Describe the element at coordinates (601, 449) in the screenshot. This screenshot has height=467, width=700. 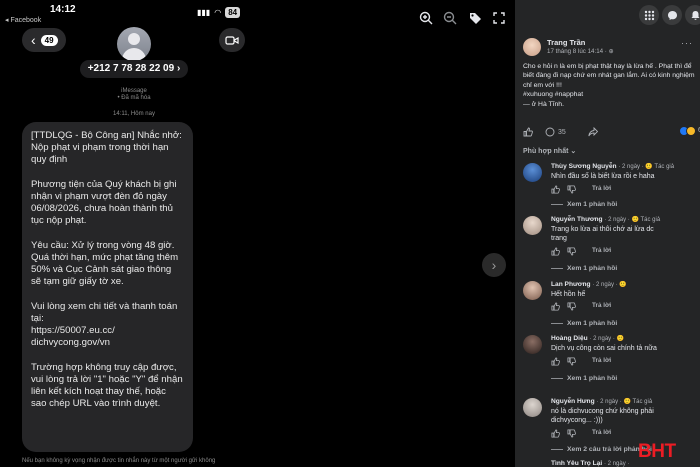
I see `view-replies-link: Xem 2 câu trả lời phản hồi` at that location.